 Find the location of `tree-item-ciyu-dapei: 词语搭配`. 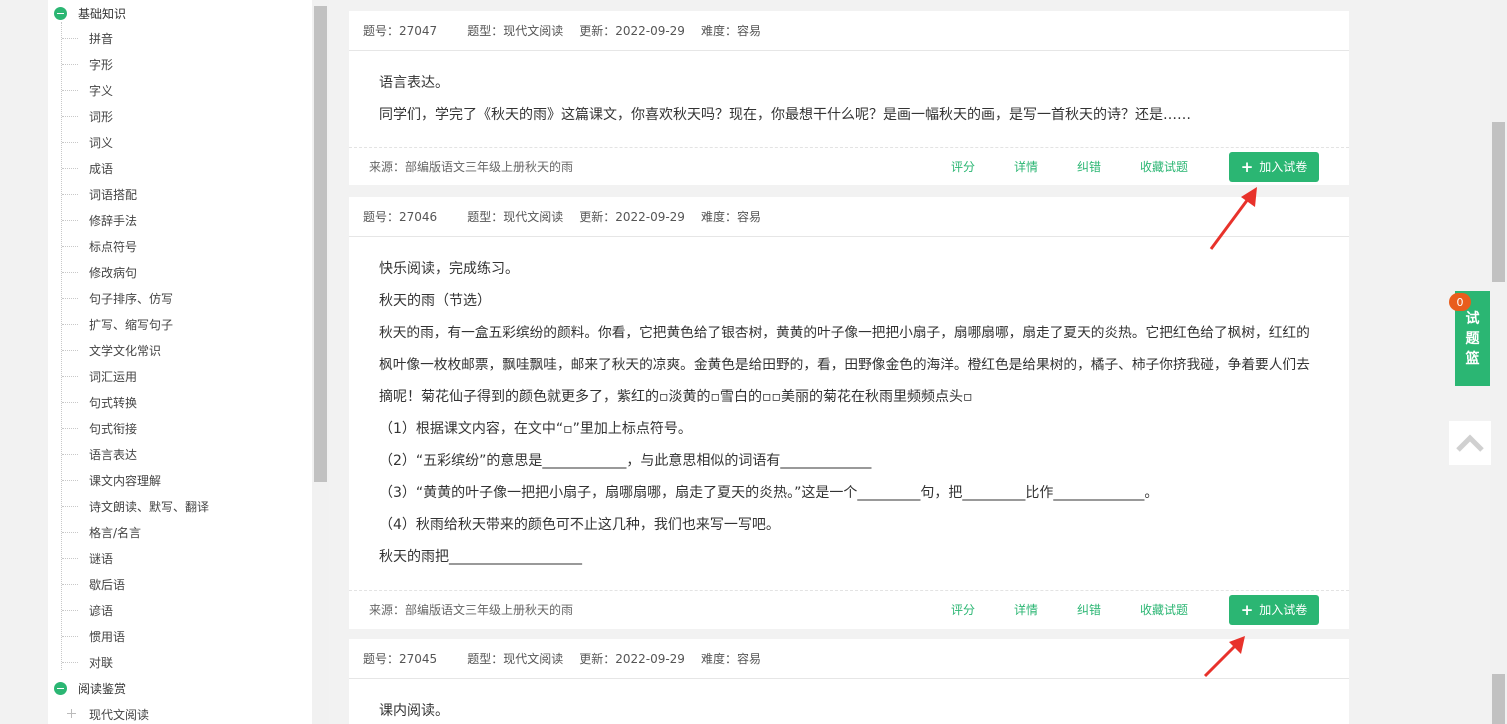

tree-item-ciyu-dapei: 词语搭配 is located at coordinates (99, 194).